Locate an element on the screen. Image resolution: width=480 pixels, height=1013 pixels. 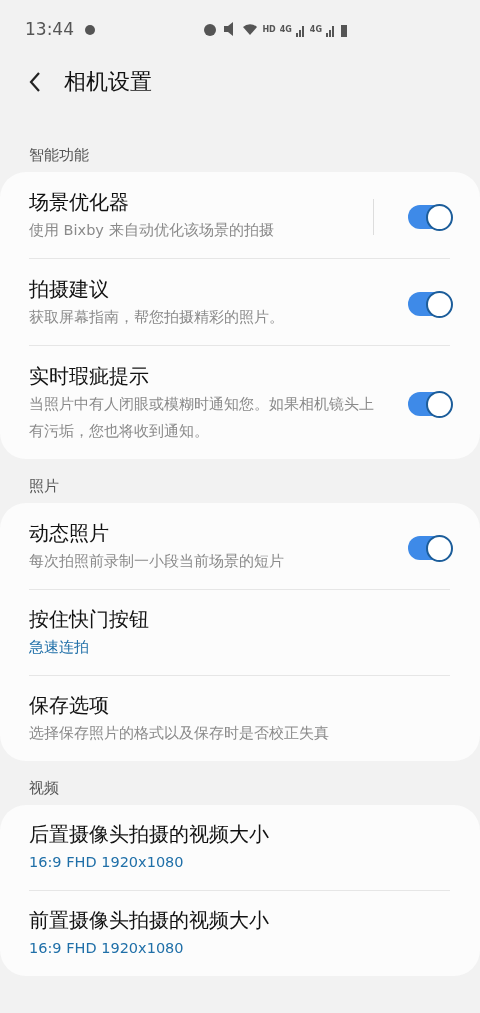
settings-row: 实时瑕疵提示 当照片中有人闭眼或模糊时通知您。如果相机镜头上有污垢，您也将收到通知。 is located at coordinates (239, 402).